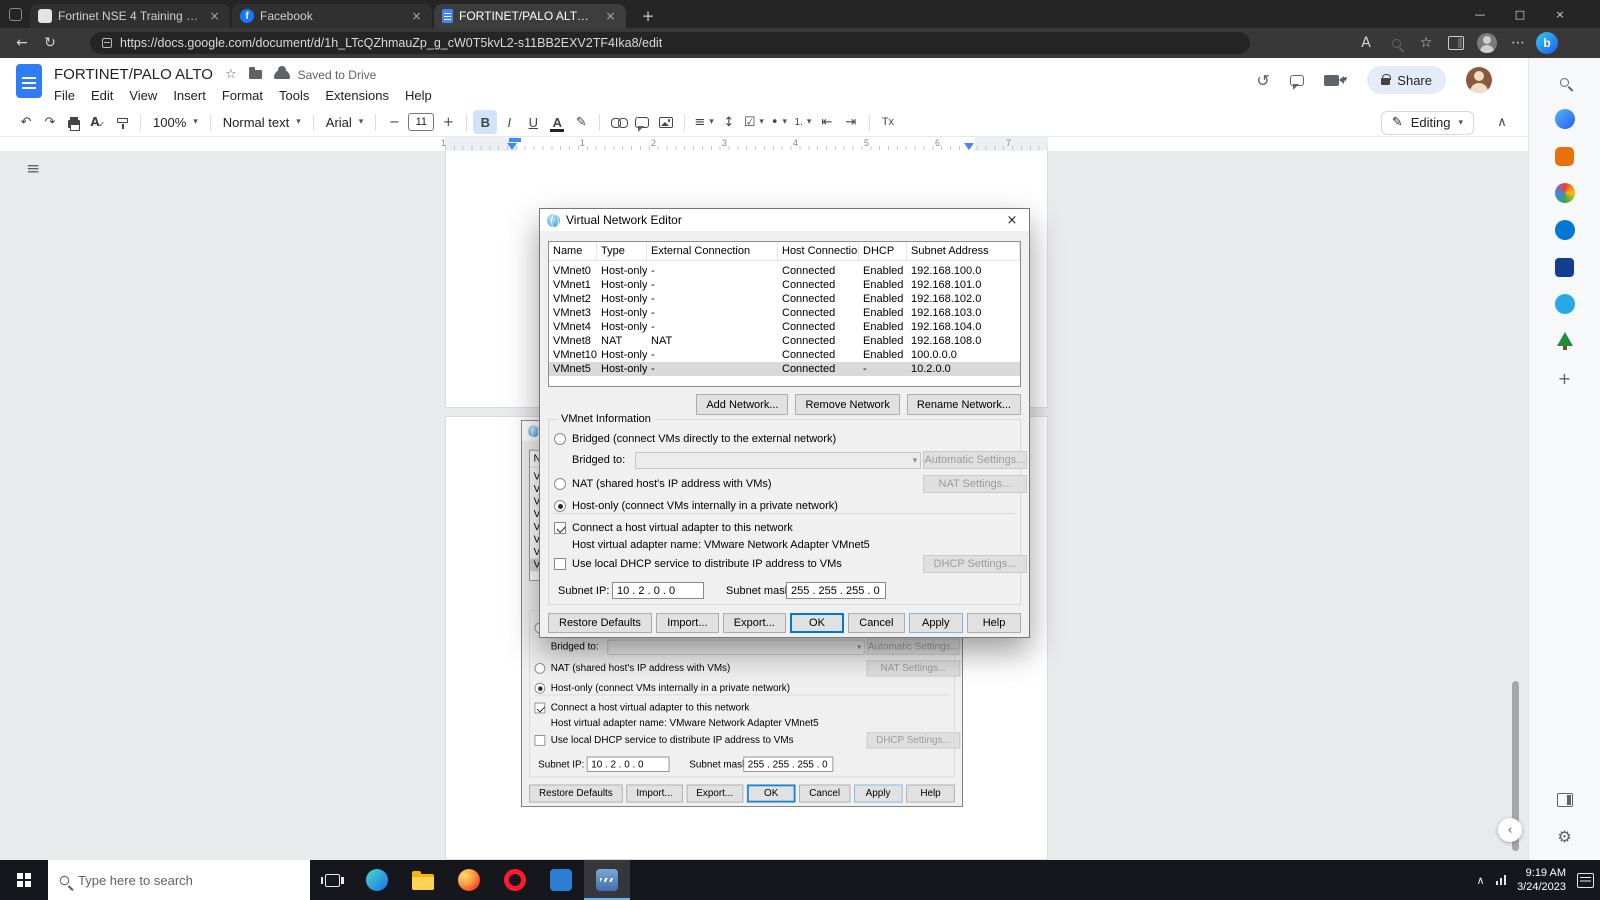 This screenshot has height=900, width=1600. What do you see at coordinates (423, 880) in the screenshot?
I see `taskbar-file-explorer-icon` at bounding box center [423, 880].